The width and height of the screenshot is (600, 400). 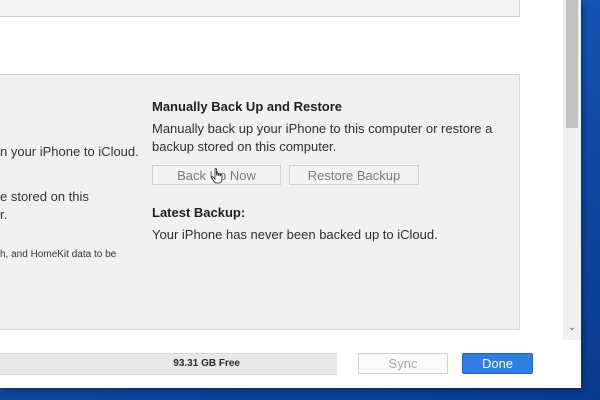 I want to click on scrollbar-thumb, so click(x=572, y=64).